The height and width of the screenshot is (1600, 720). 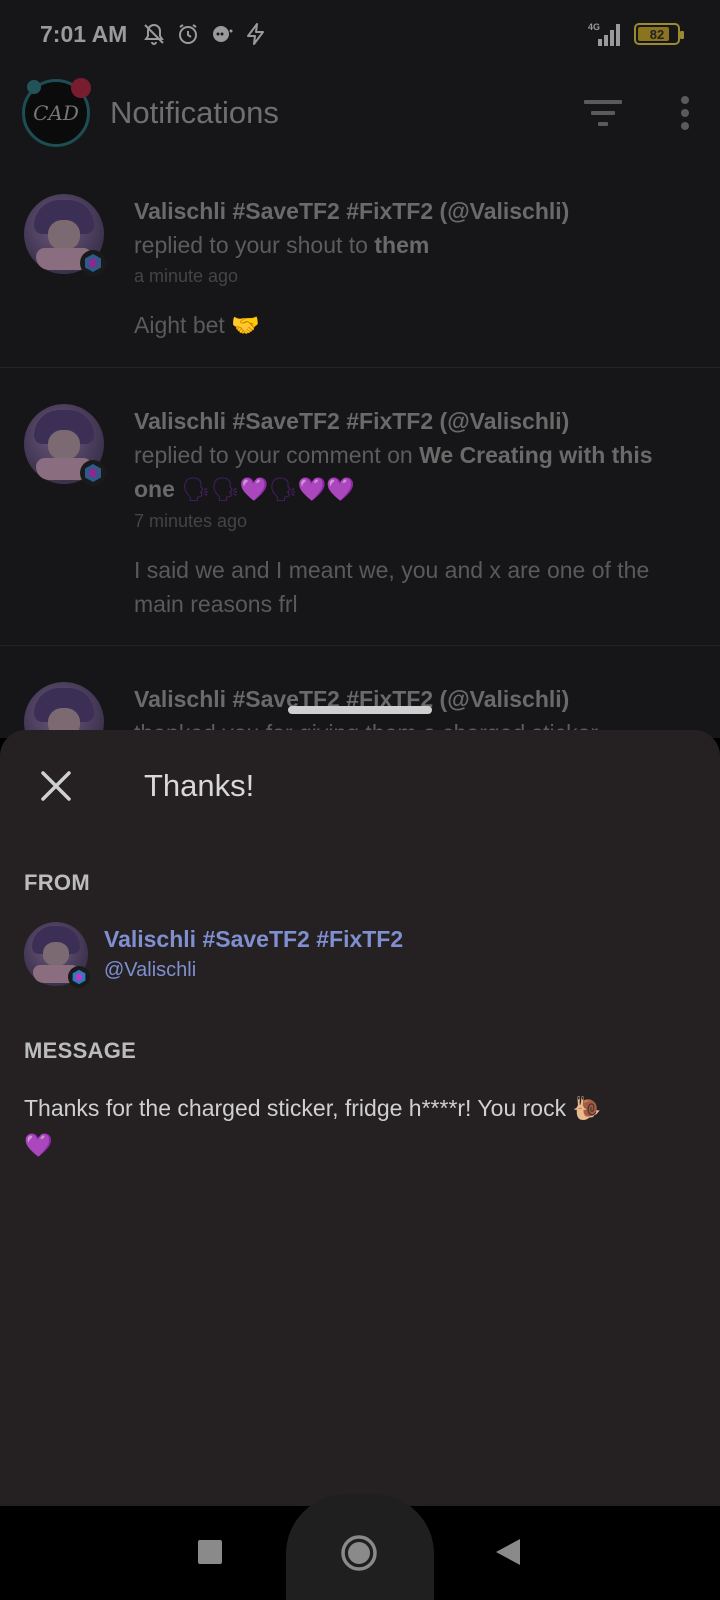 I want to click on network-type: 4G, so click(x=594, y=27).